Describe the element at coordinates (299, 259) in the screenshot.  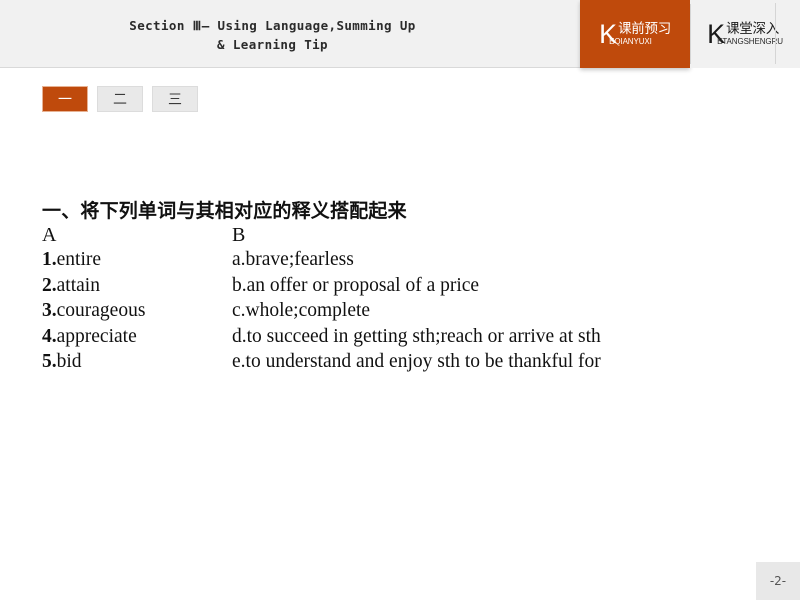
I see `match-definition-text: brave;fearless` at that location.